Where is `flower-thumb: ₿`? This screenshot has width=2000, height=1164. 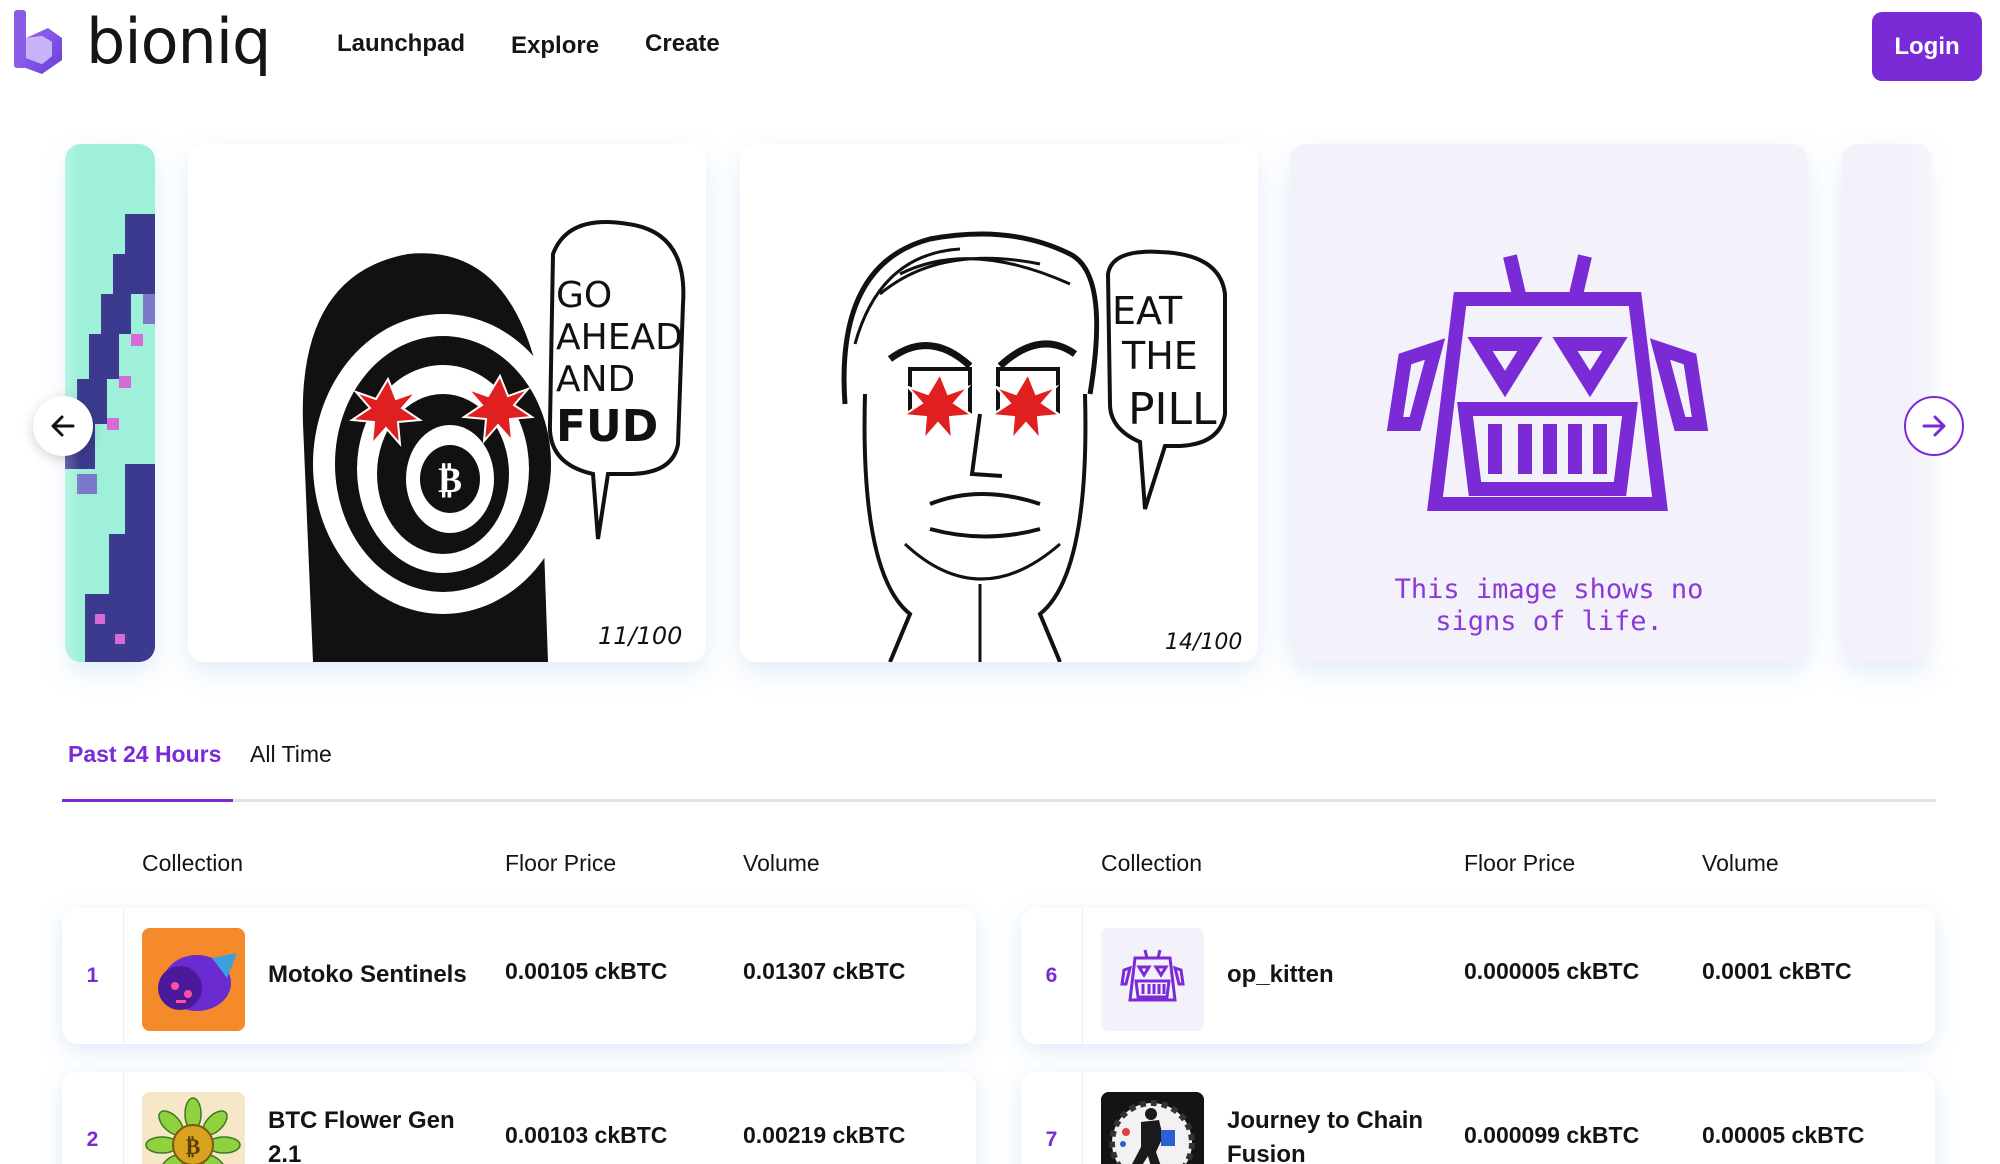 flower-thumb: ₿ is located at coordinates (193, 1128).